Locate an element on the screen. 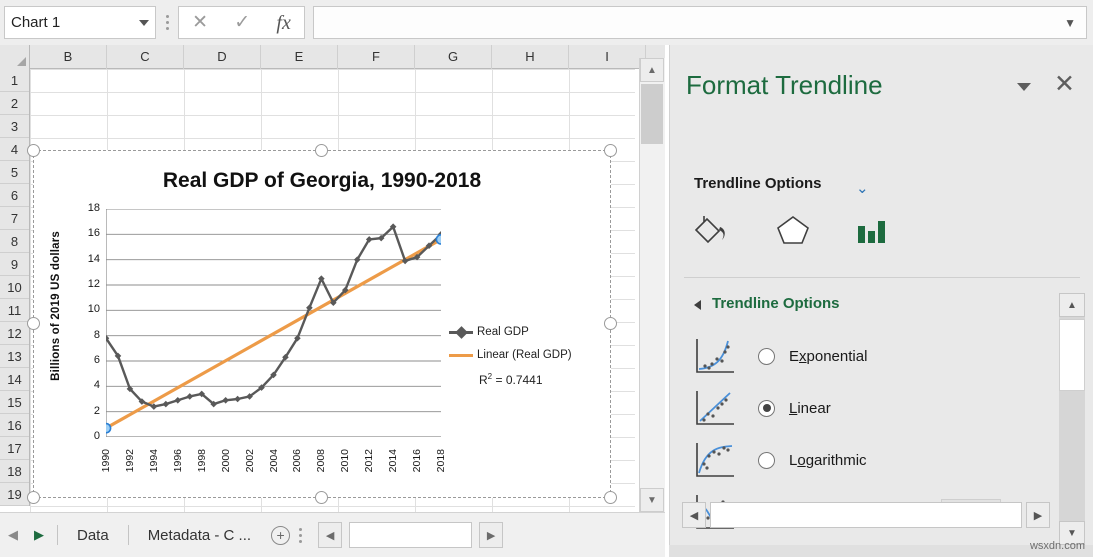 The height and width of the screenshot is (557, 1093). legend-label: Linear (Real GDP) is located at coordinates (524, 355).